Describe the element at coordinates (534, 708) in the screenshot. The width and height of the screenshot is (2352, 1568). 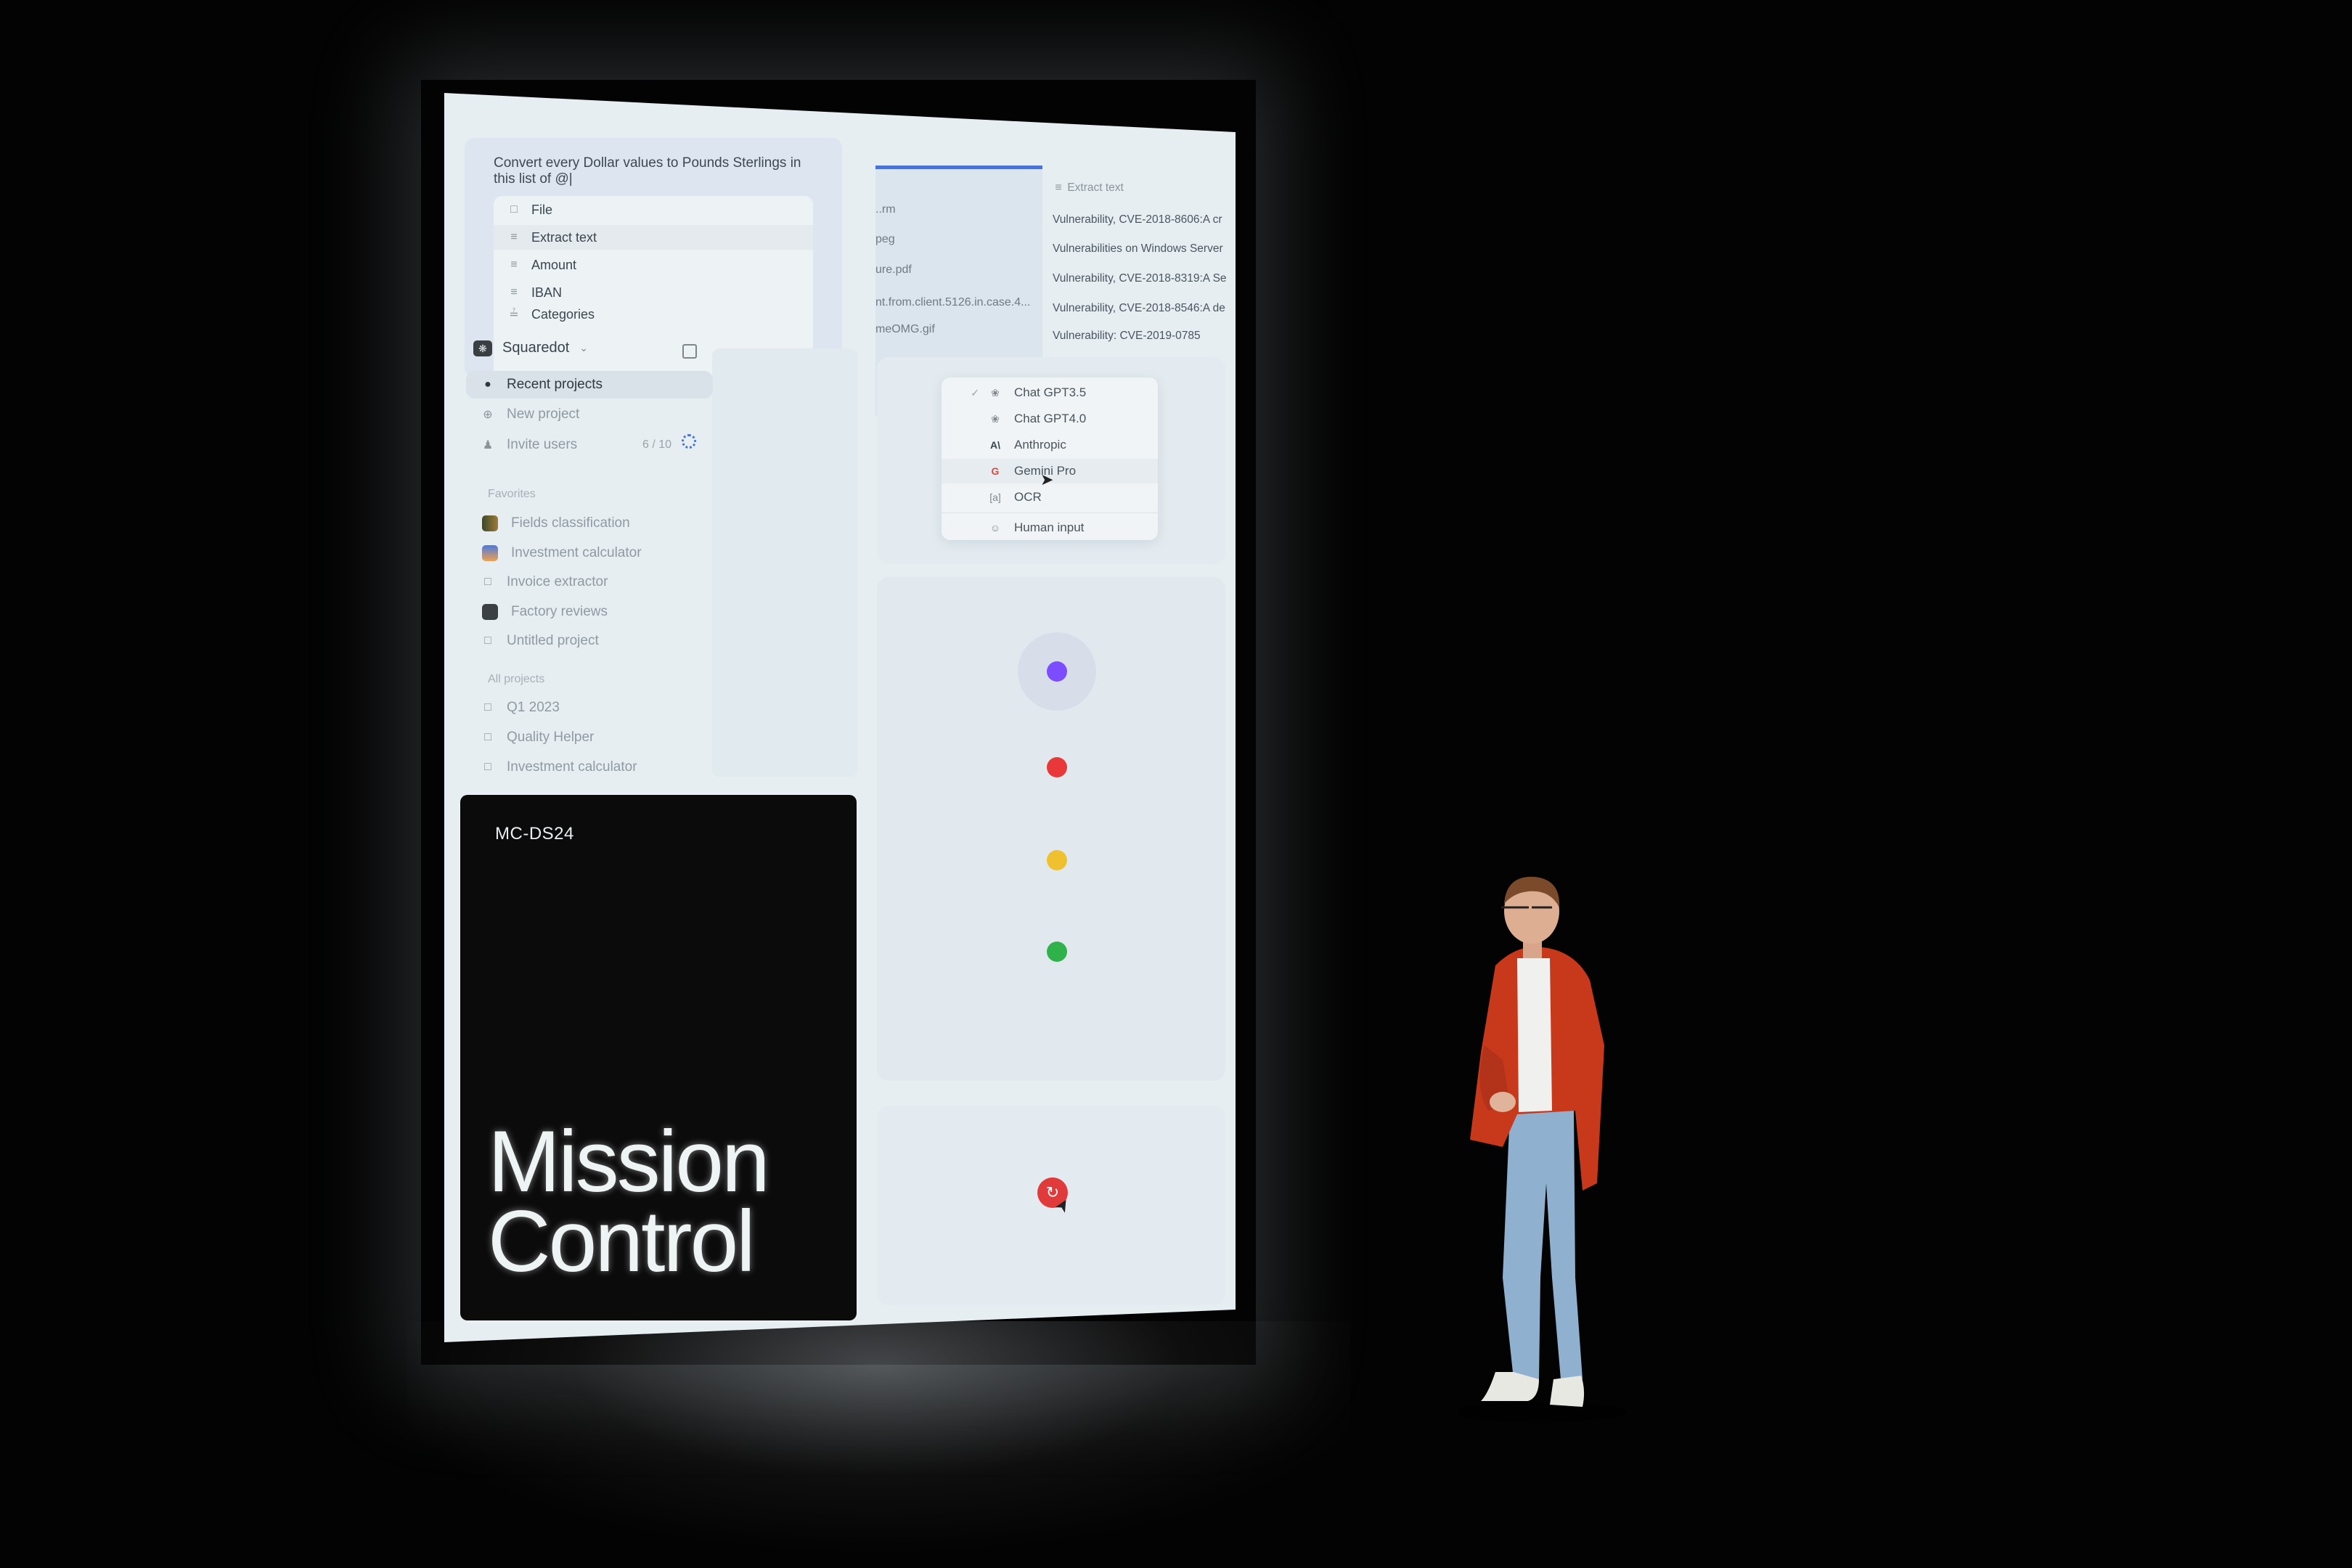
I see `sidebar-item-label: Q1 2023` at that location.